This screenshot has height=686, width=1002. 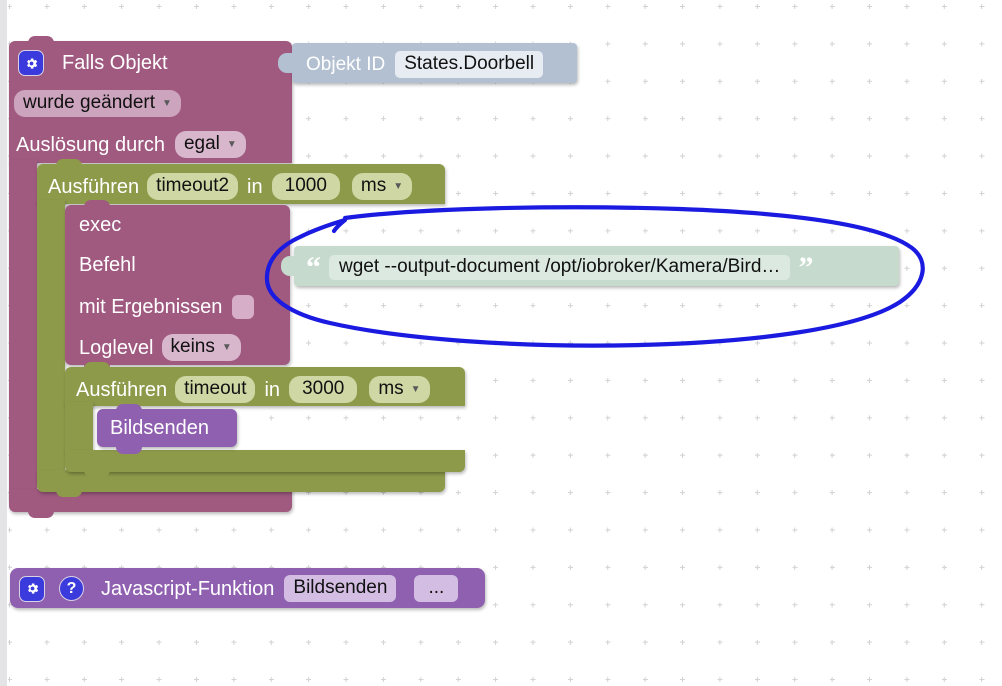 I want to click on exec-with-results-row: mit Ergebnissen, so click(x=167, y=307).